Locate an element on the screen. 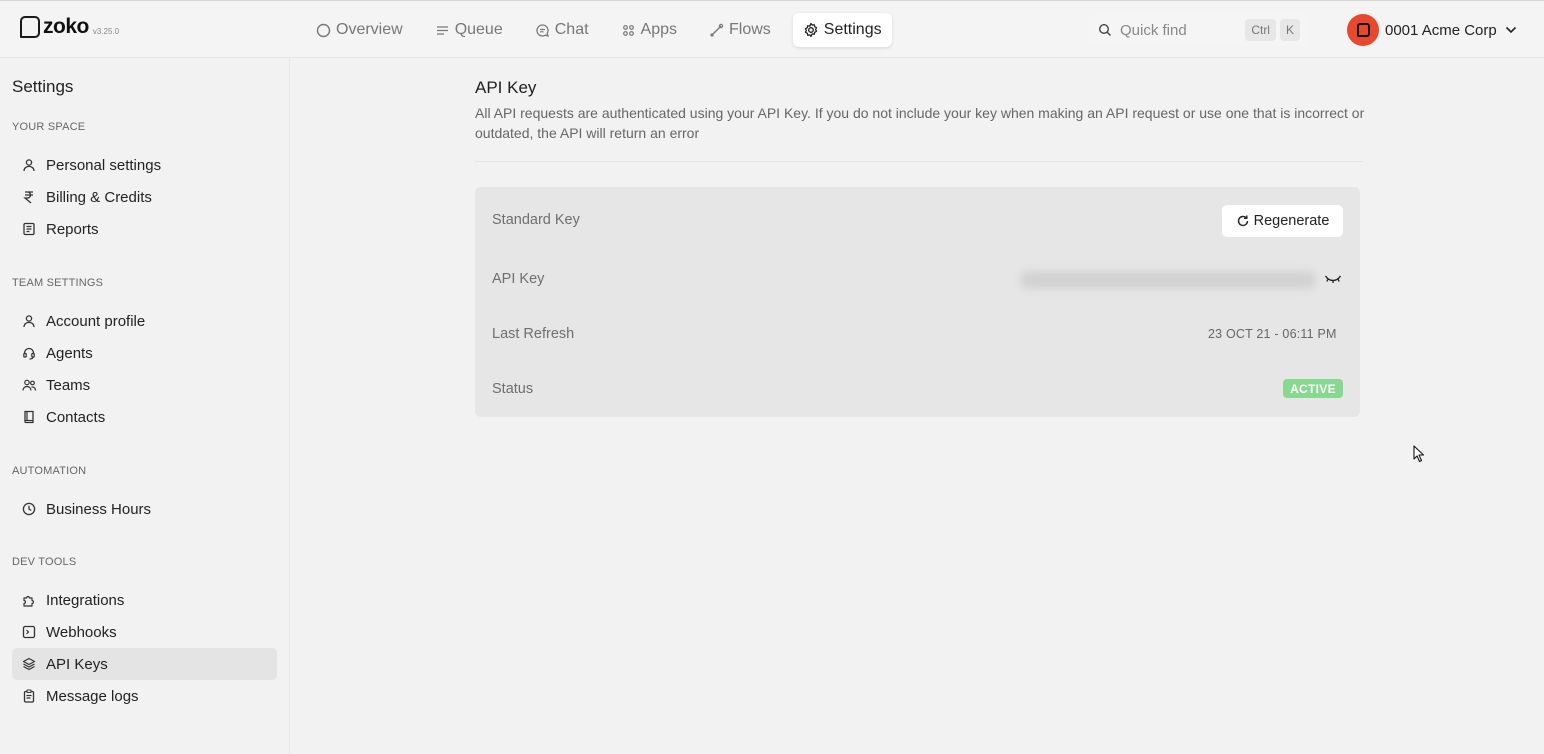 Image resolution: width=1544 pixels, height=754 pixels. puzzle-icon is located at coordinates (29, 600).